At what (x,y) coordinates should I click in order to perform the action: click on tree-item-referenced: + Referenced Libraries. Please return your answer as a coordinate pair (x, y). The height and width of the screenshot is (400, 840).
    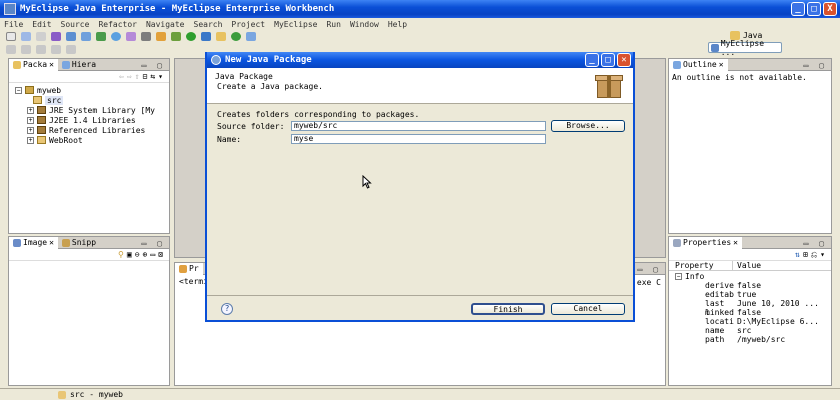
    Looking at the image, I should click on (92, 130).